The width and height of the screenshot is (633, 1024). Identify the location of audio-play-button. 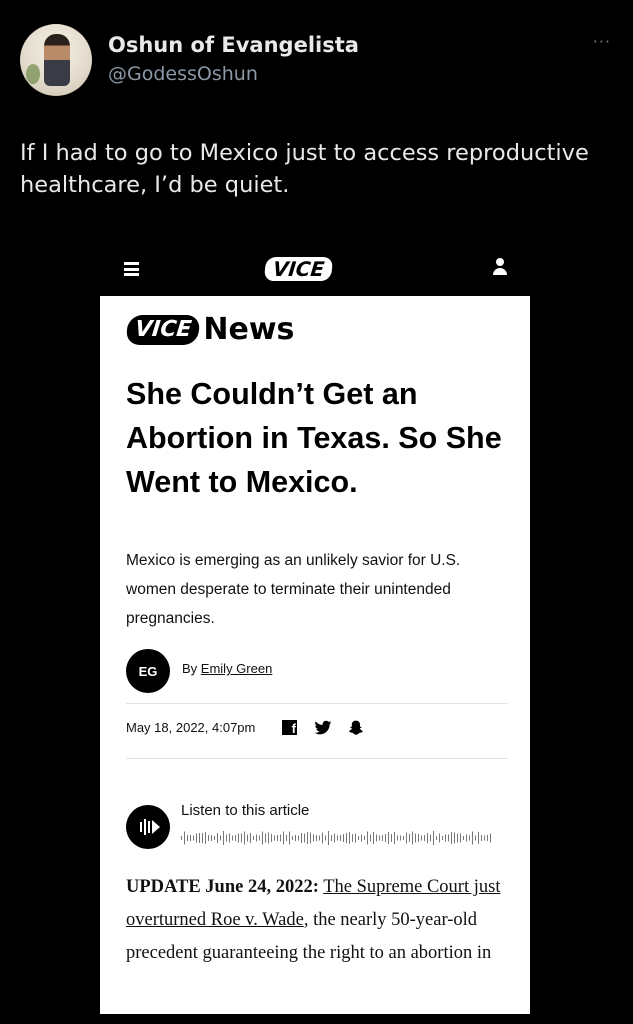
(148, 827).